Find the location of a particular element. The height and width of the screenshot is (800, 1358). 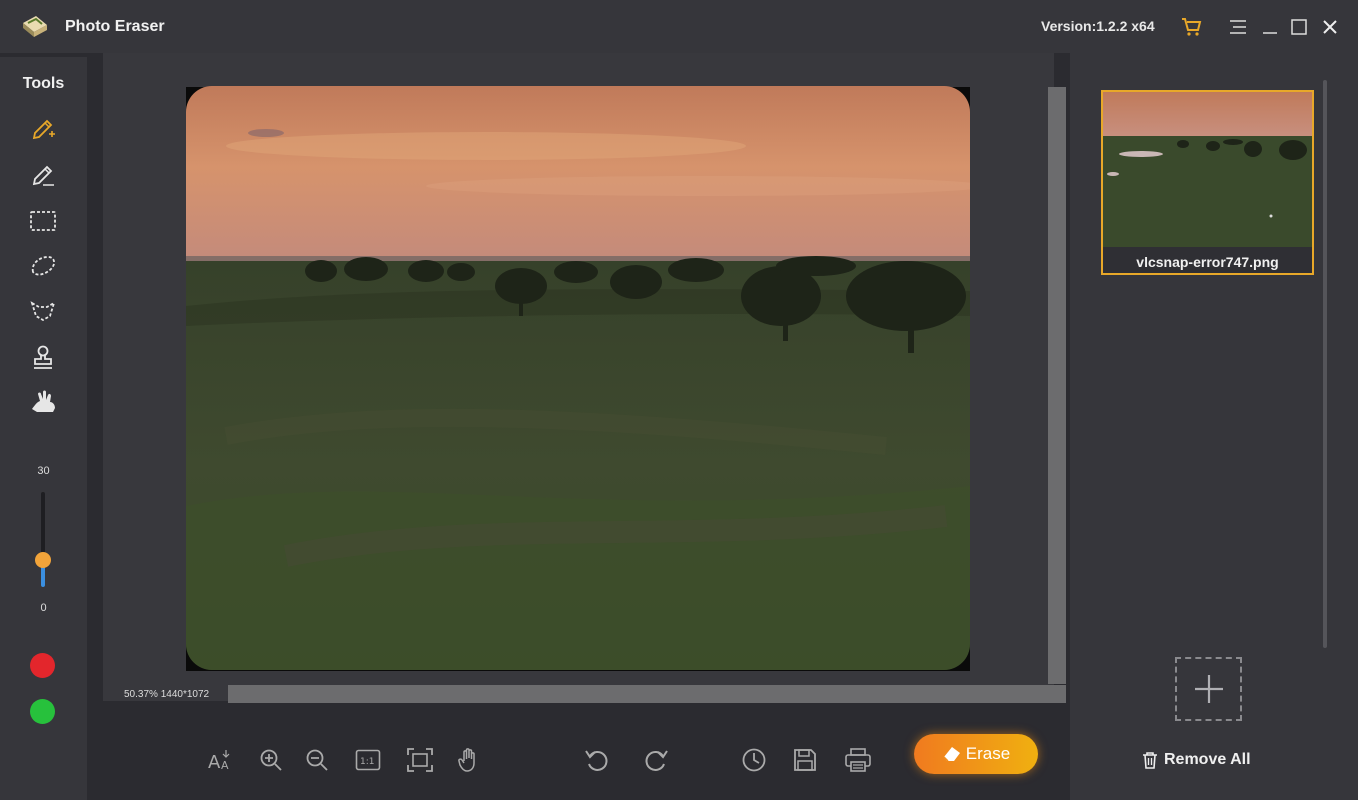

tools-sidebar: Tools 30 0 is located at coordinates (43, 428).